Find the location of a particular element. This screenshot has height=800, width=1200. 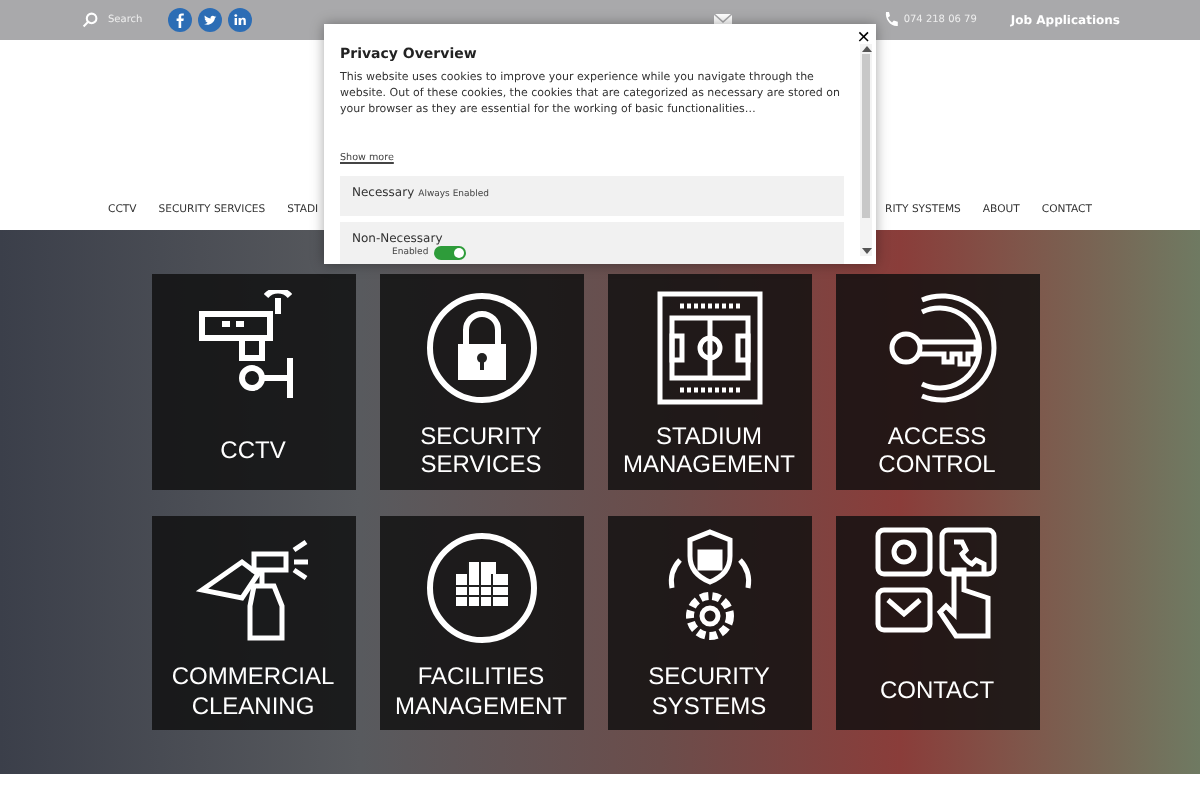

service-tile: ACCESS CONTROL is located at coordinates (937, 382).